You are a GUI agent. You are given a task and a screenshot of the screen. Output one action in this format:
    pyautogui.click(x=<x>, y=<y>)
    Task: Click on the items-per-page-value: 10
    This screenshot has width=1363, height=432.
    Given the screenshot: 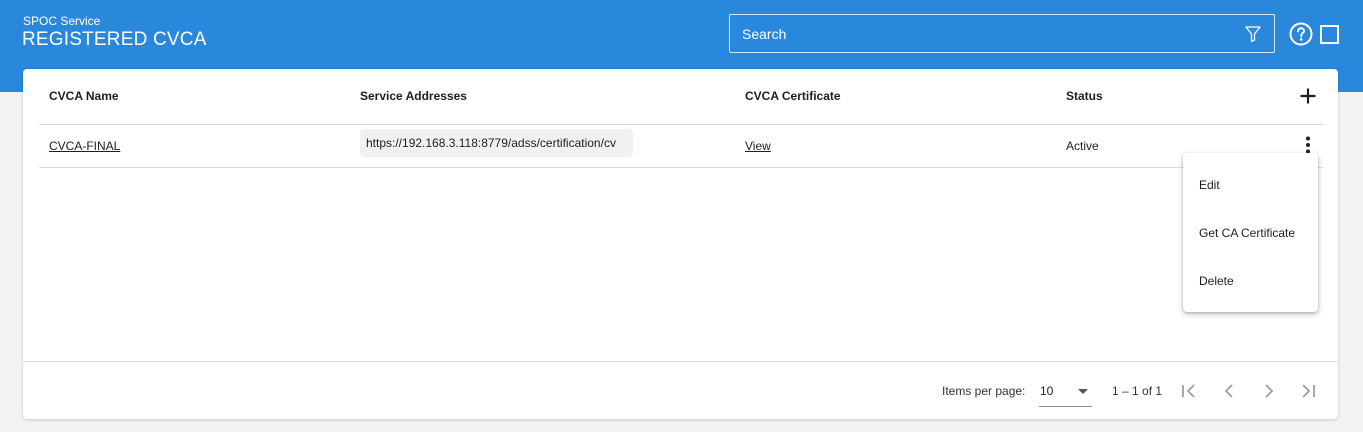 What is the action you would take?
    pyautogui.click(x=1047, y=391)
    